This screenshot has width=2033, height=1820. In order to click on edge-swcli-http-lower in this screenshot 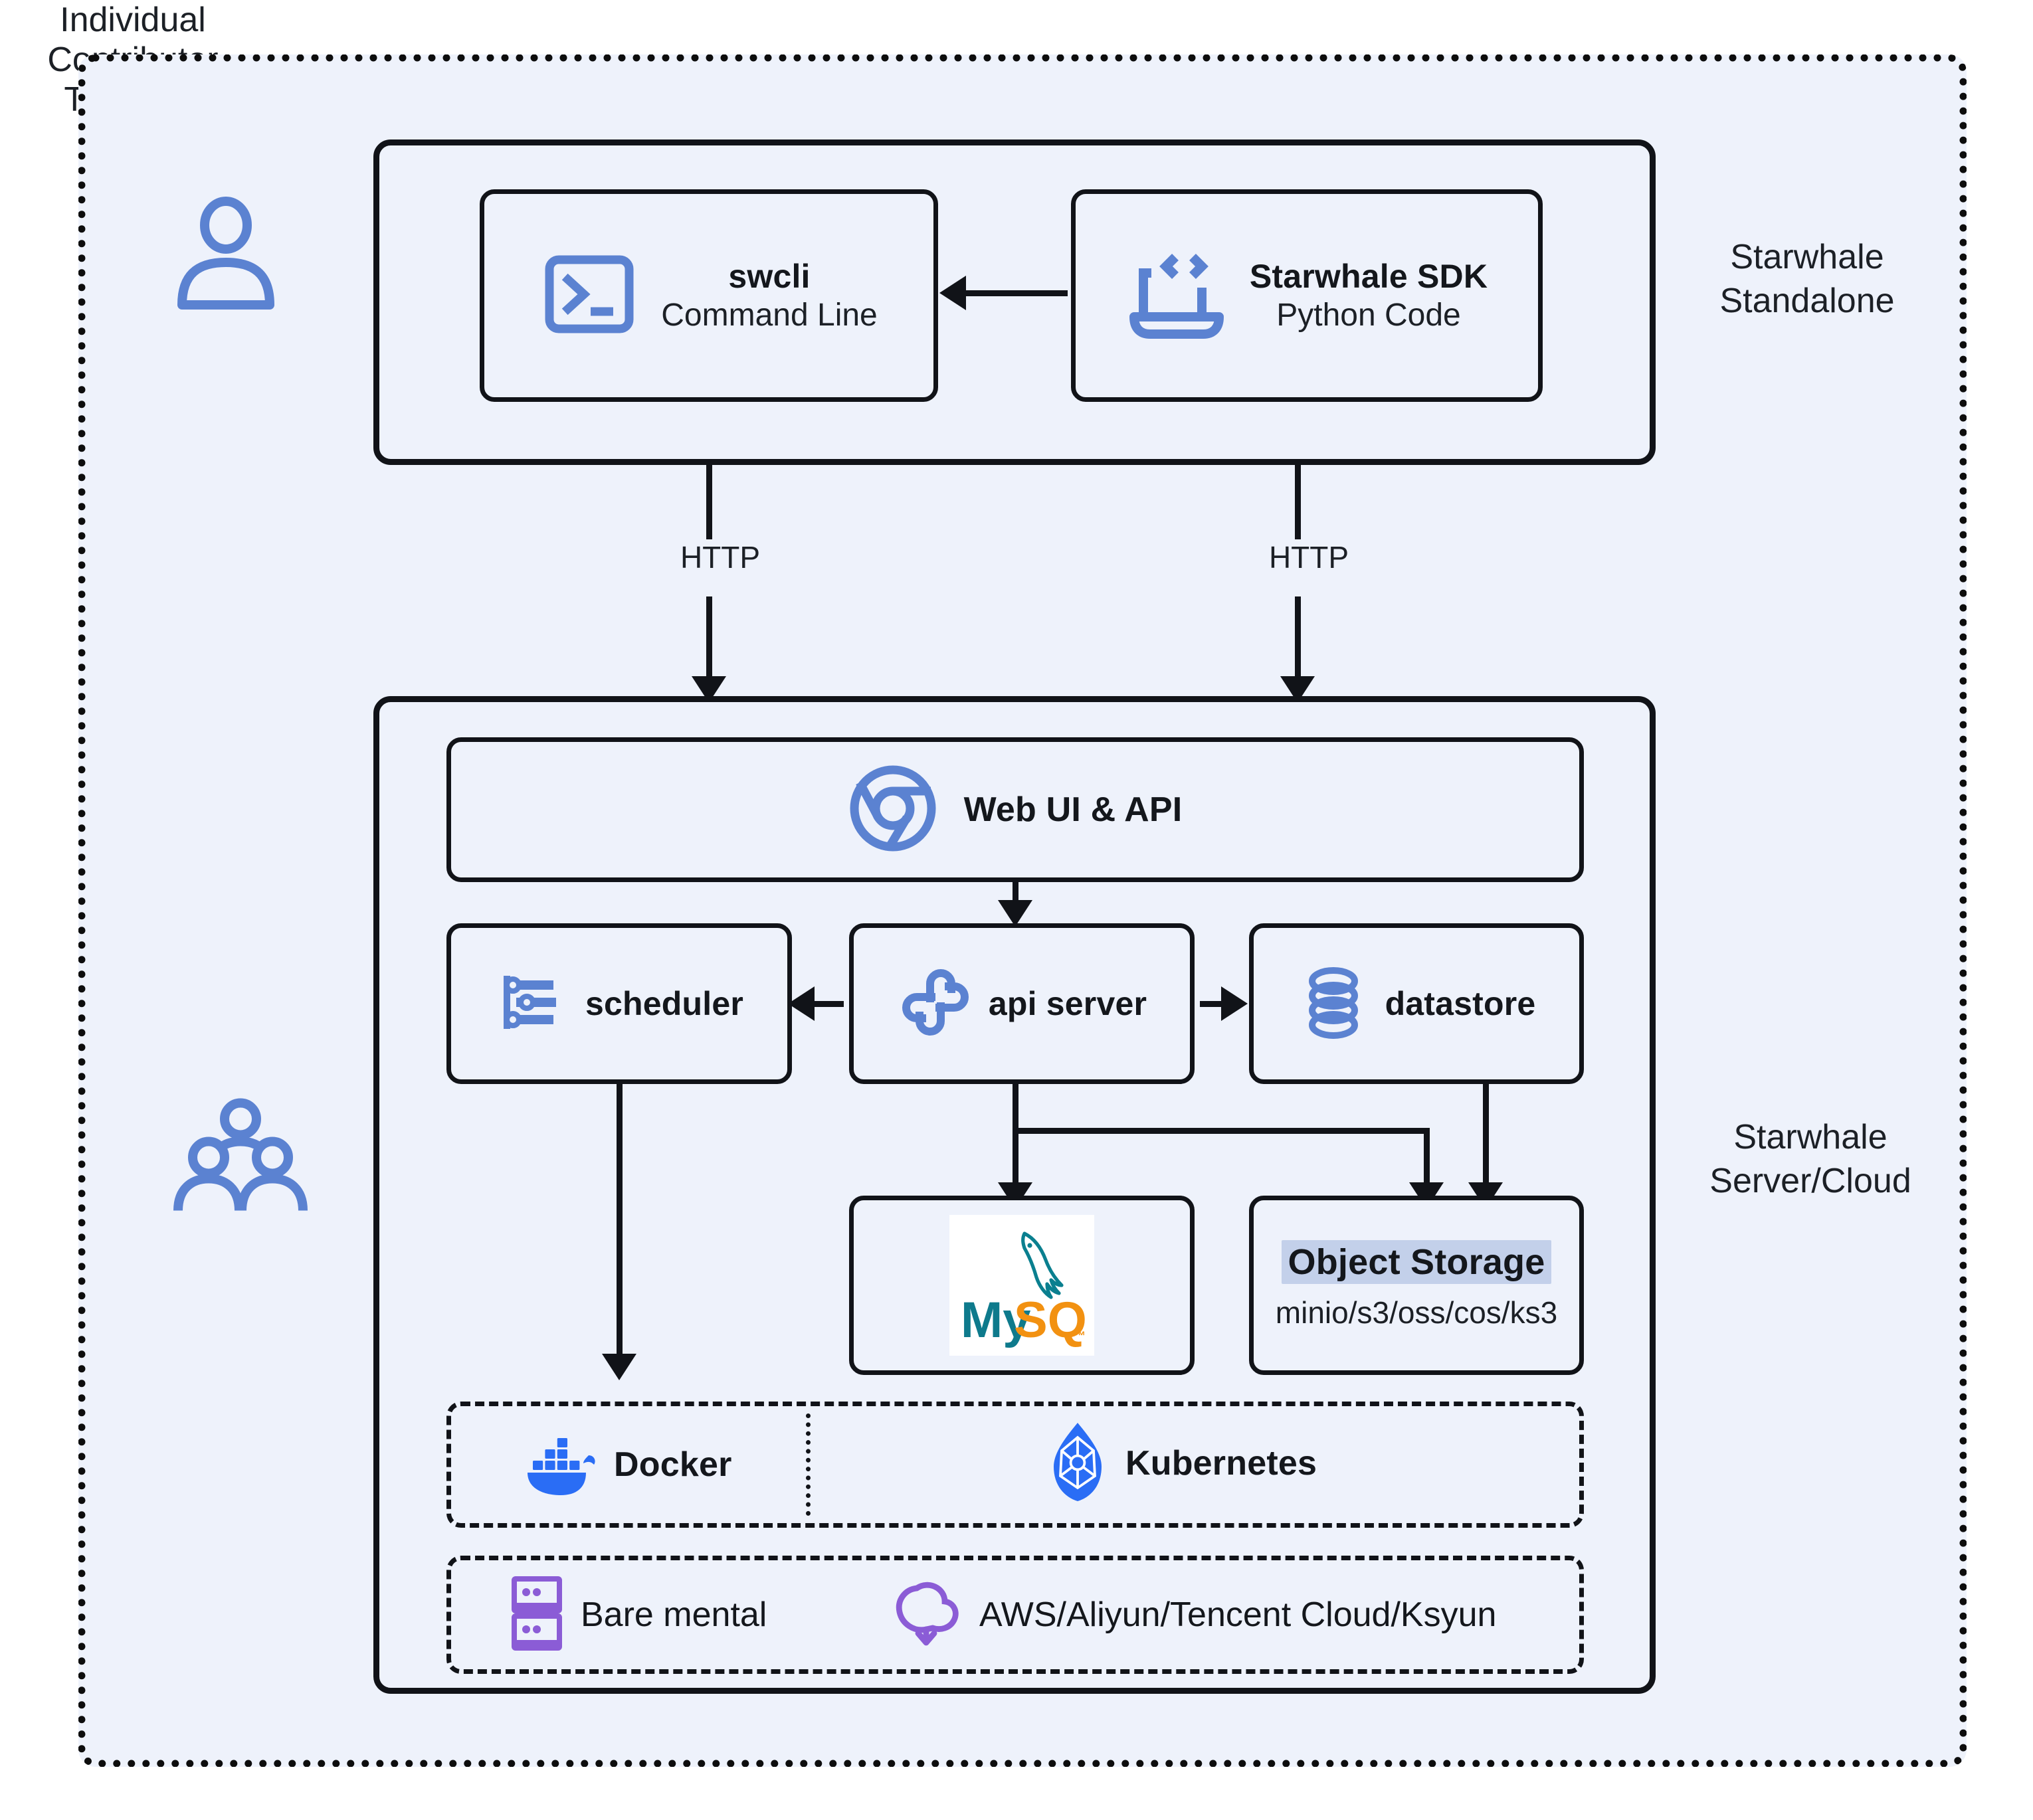, I will do `click(709, 639)`.